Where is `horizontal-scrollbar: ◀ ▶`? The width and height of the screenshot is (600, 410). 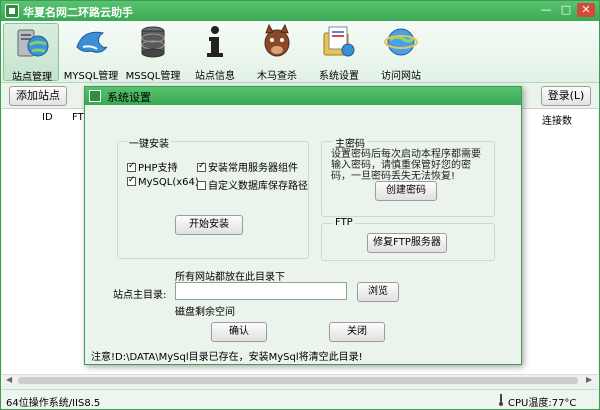 horizontal-scrollbar: ◀ ▶ is located at coordinates (300, 379).